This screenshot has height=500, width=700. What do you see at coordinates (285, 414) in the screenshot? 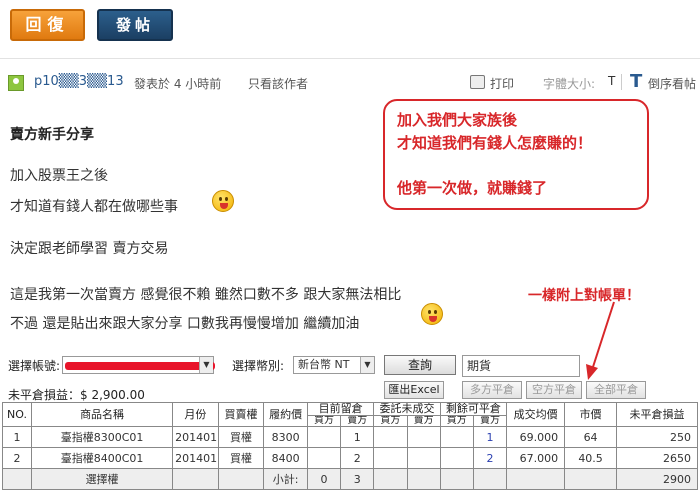
I see `col-strike: 履約價` at bounding box center [285, 414].